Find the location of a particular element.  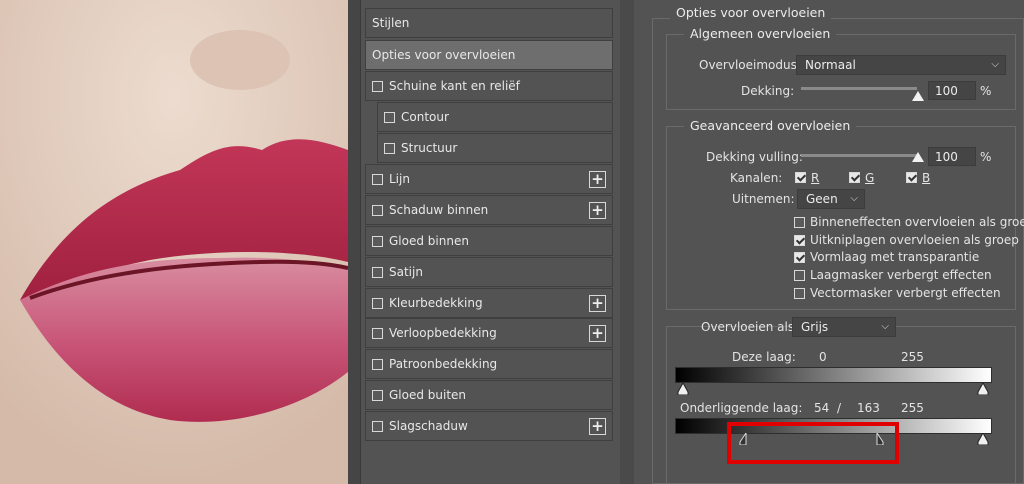

style-item-label: Schuine kant en reliëf is located at coordinates (454, 86).